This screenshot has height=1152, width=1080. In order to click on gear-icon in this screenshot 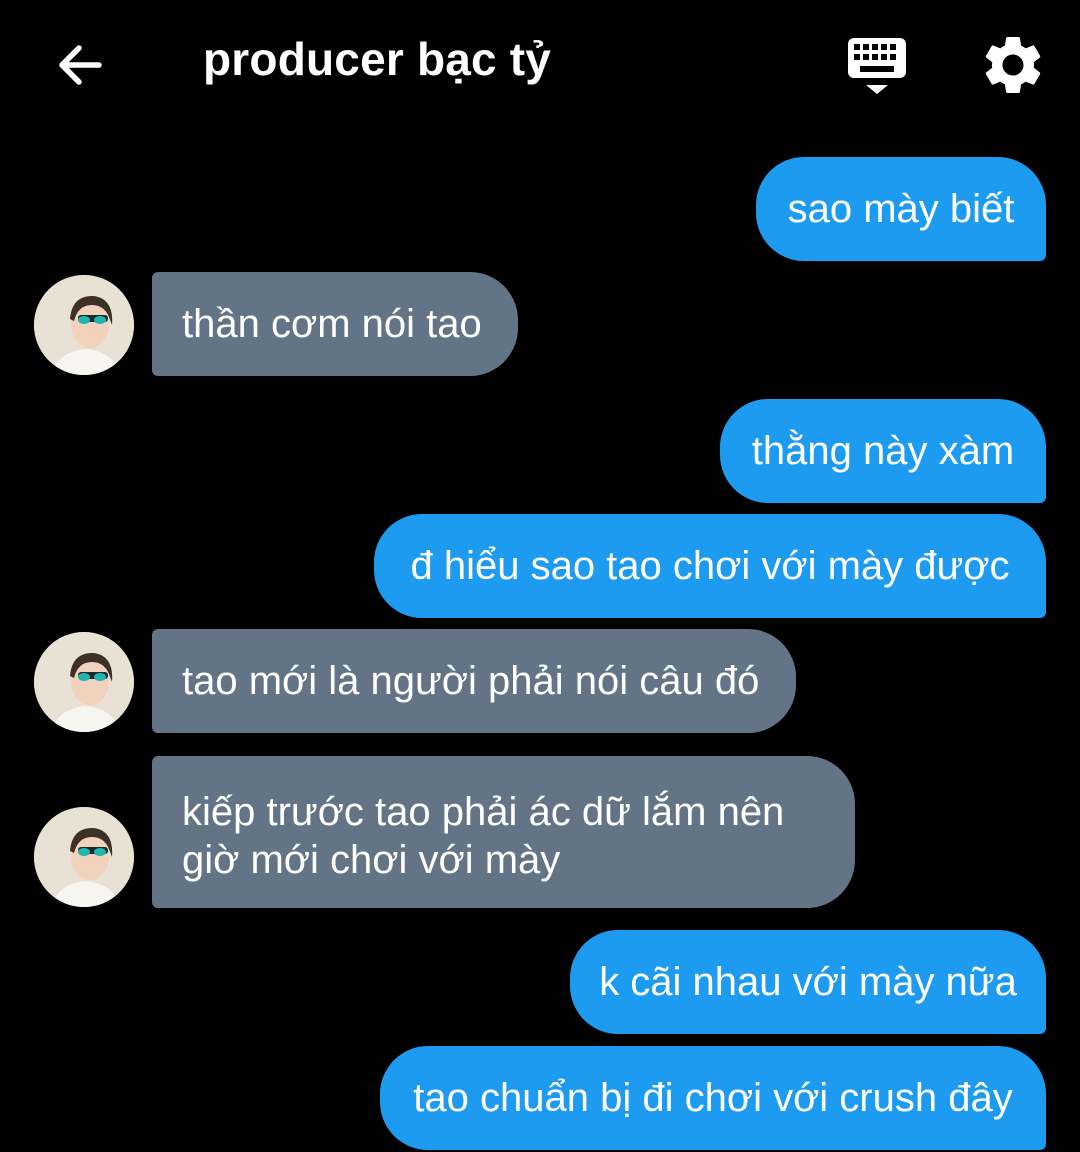, I will do `click(1013, 64)`.